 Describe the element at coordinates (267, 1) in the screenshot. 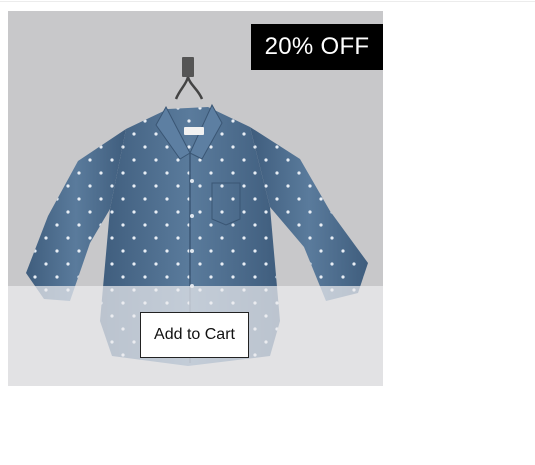

I see `top-divider` at that location.